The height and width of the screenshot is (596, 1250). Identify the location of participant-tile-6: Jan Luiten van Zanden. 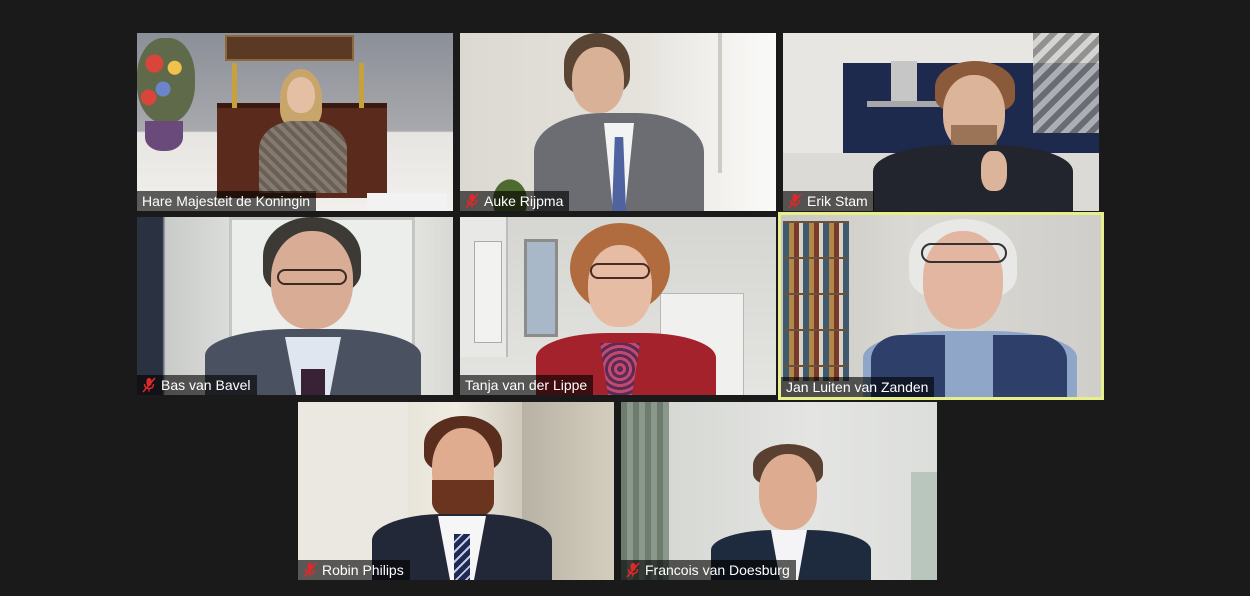
(941, 306).